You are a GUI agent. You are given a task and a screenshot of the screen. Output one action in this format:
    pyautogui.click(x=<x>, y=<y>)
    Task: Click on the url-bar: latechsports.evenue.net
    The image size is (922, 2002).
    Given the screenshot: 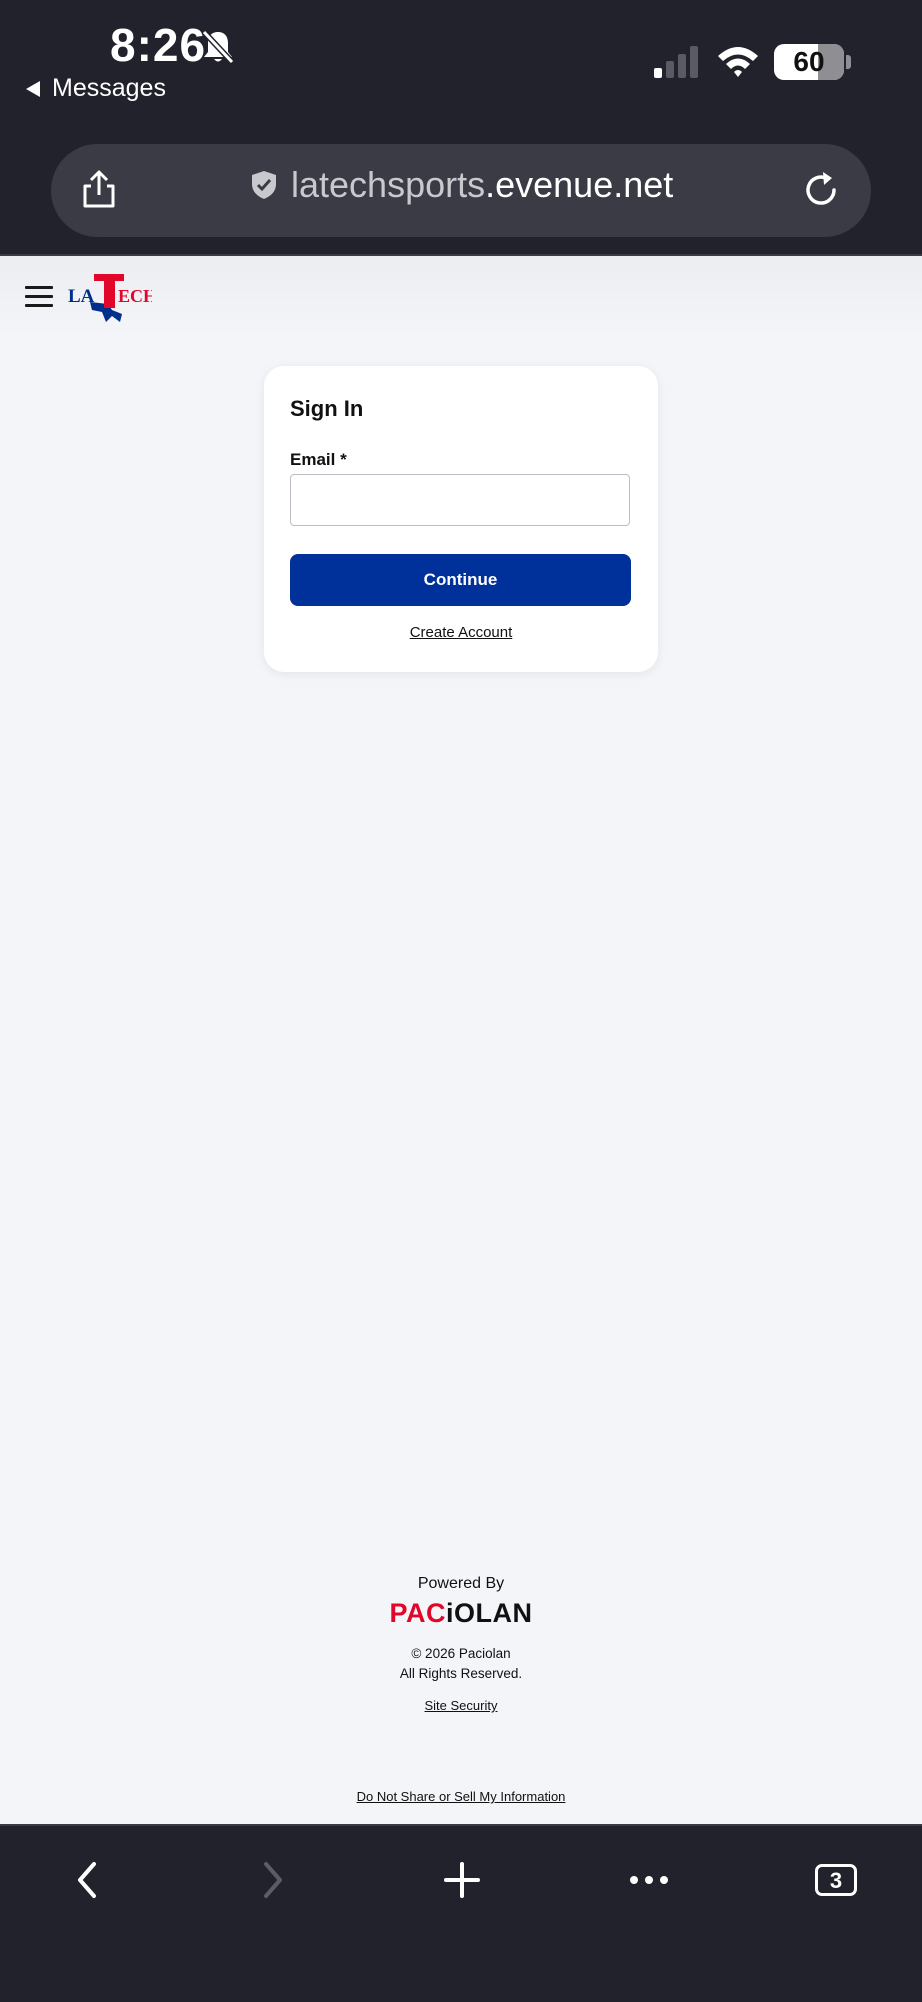 What is the action you would take?
    pyautogui.click(x=461, y=190)
    